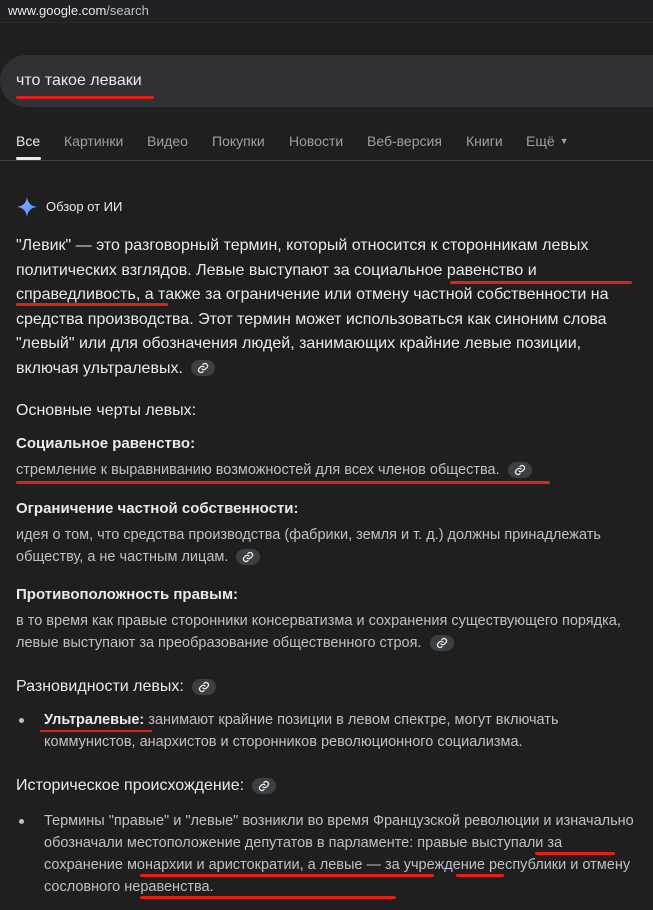 This screenshot has width=653, height=910. What do you see at coordinates (326, 81) in the screenshot?
I see `search-box: что такое леваки` at bounding box center [326, 81].